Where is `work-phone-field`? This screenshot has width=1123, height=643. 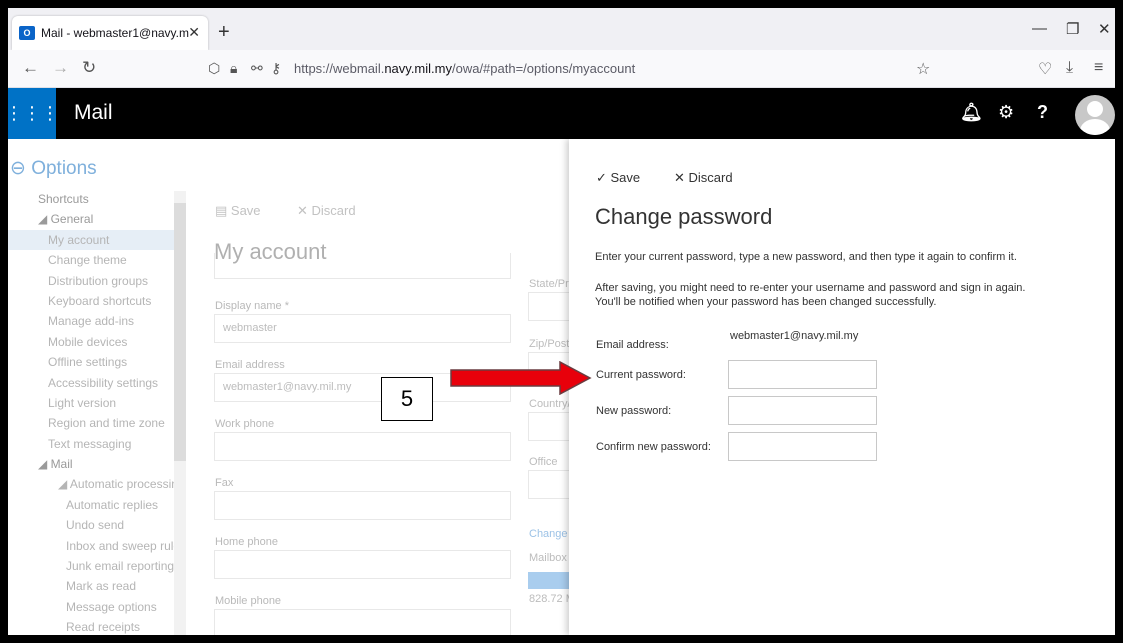 work-phone-field is located at coordinates (362, 446).